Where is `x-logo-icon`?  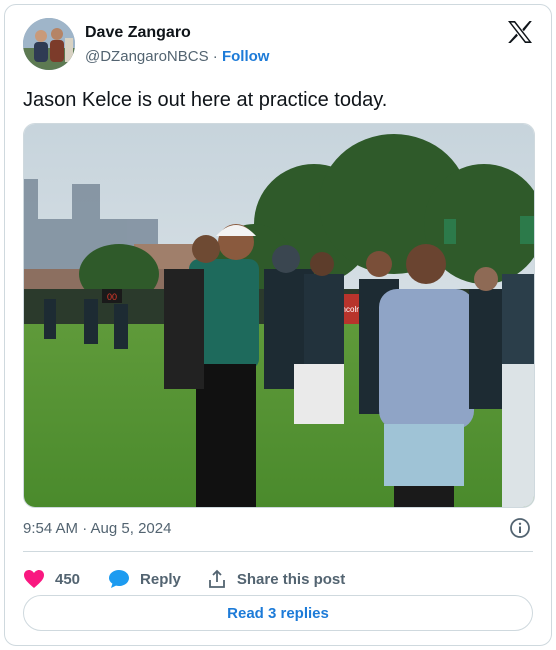
x-logo-icon is located at coordinates (520, 32).